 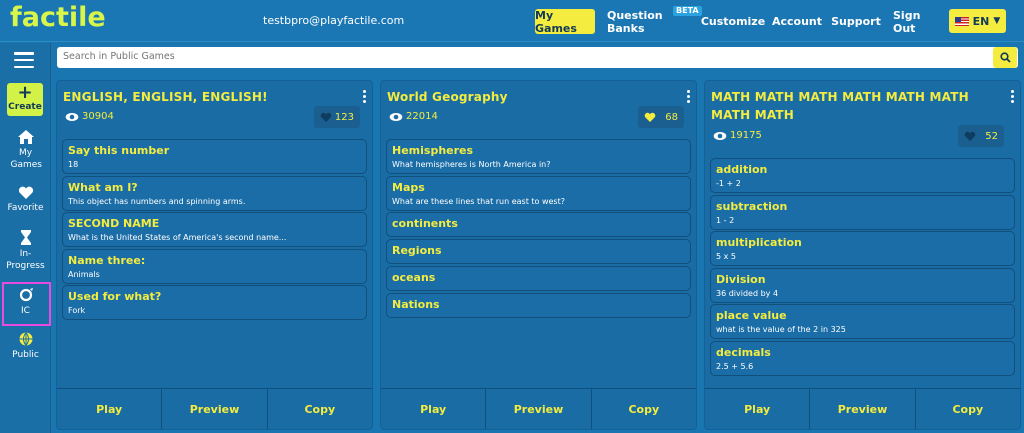 I want to click on create-button: + Create, so click(x=25, y=99).